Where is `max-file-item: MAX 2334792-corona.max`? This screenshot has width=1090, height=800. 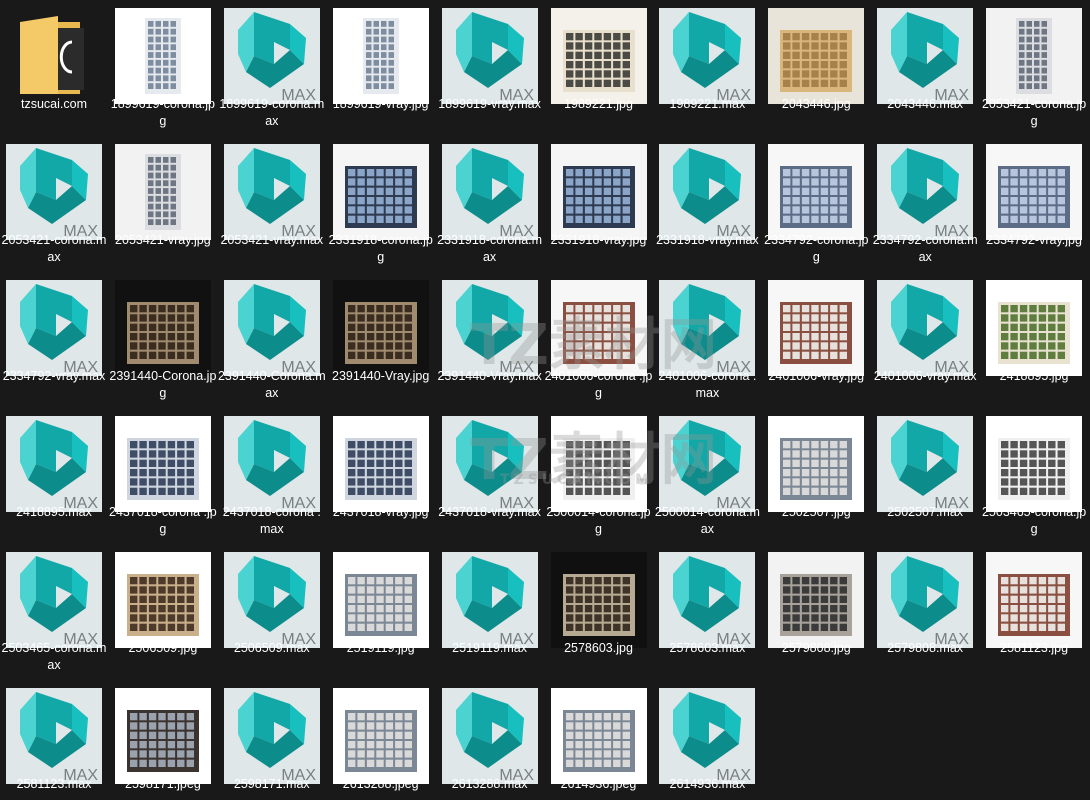 max-file-item: MAX 2334792-corona.max is located at coordinates (925, 202).